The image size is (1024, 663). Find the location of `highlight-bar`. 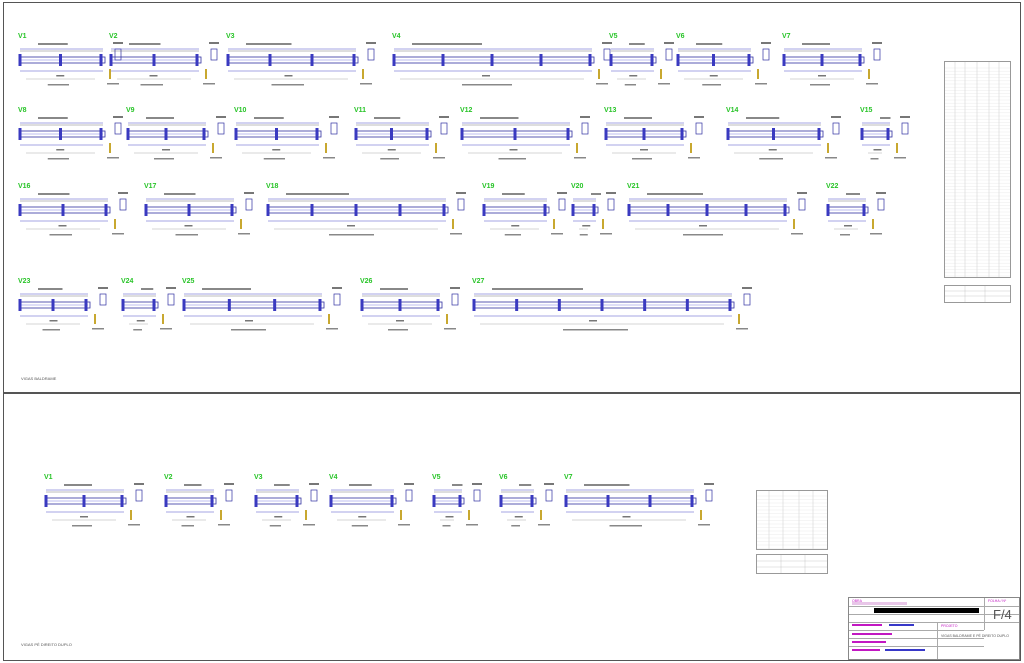

highlight-bar is located at coordinates (879, 603).